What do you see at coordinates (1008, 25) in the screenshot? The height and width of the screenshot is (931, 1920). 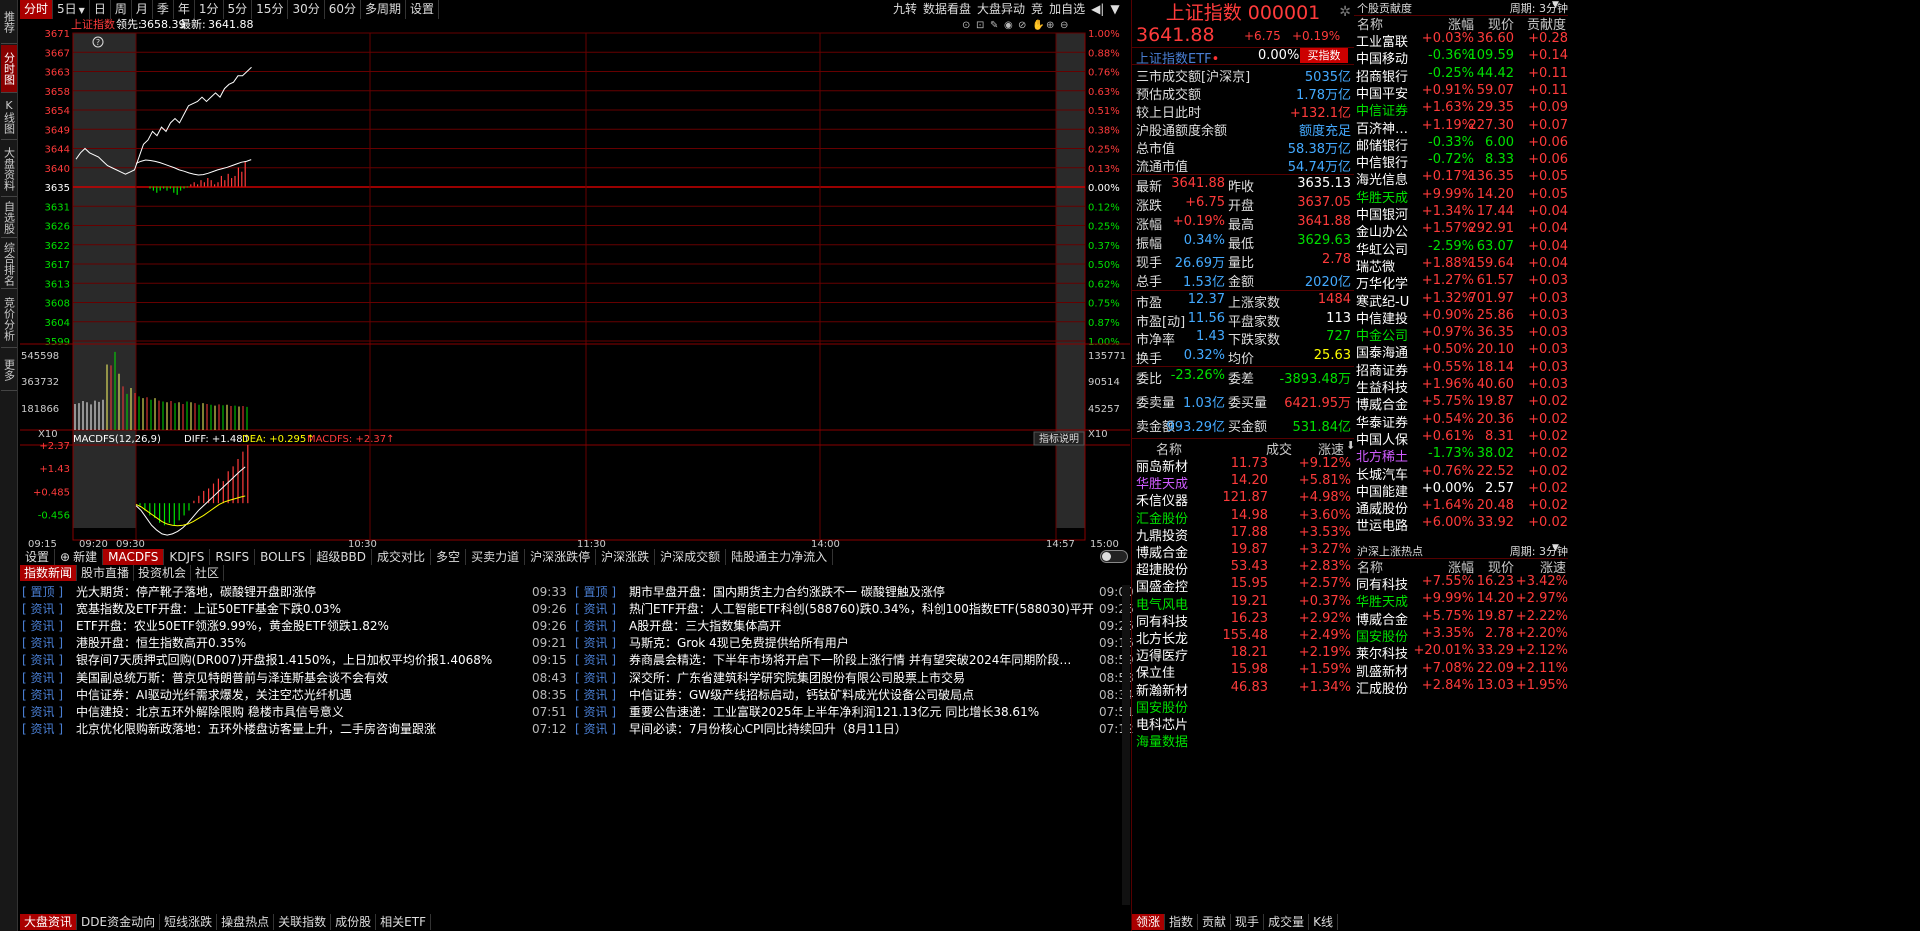 I see `chart-tool-icon: ◉` at bounding box center [1008, 25].